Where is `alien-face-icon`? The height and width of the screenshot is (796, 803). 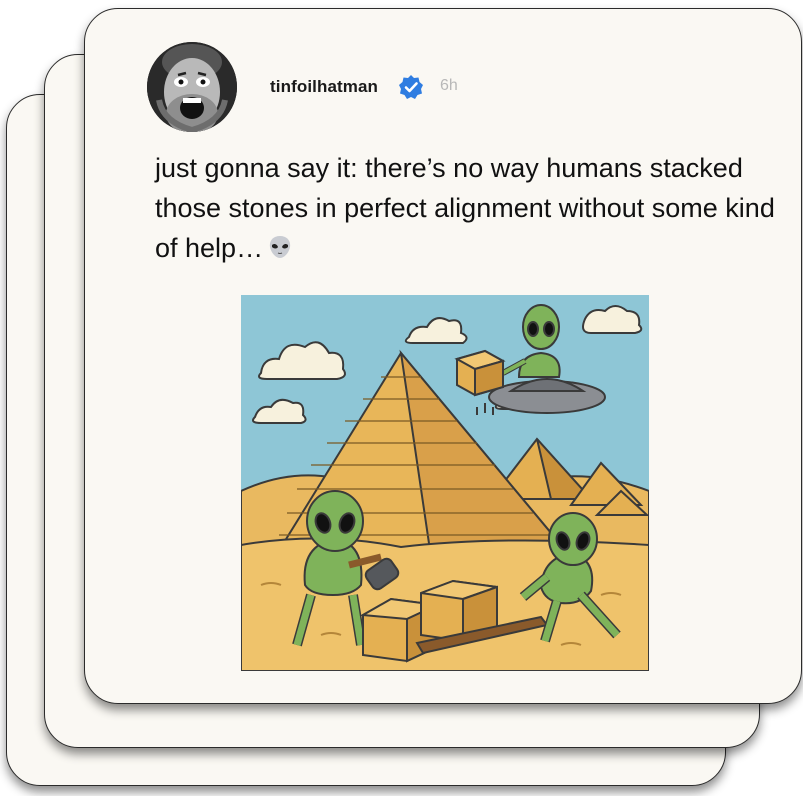 alien-face-icon is located at coordinates (280, 247).